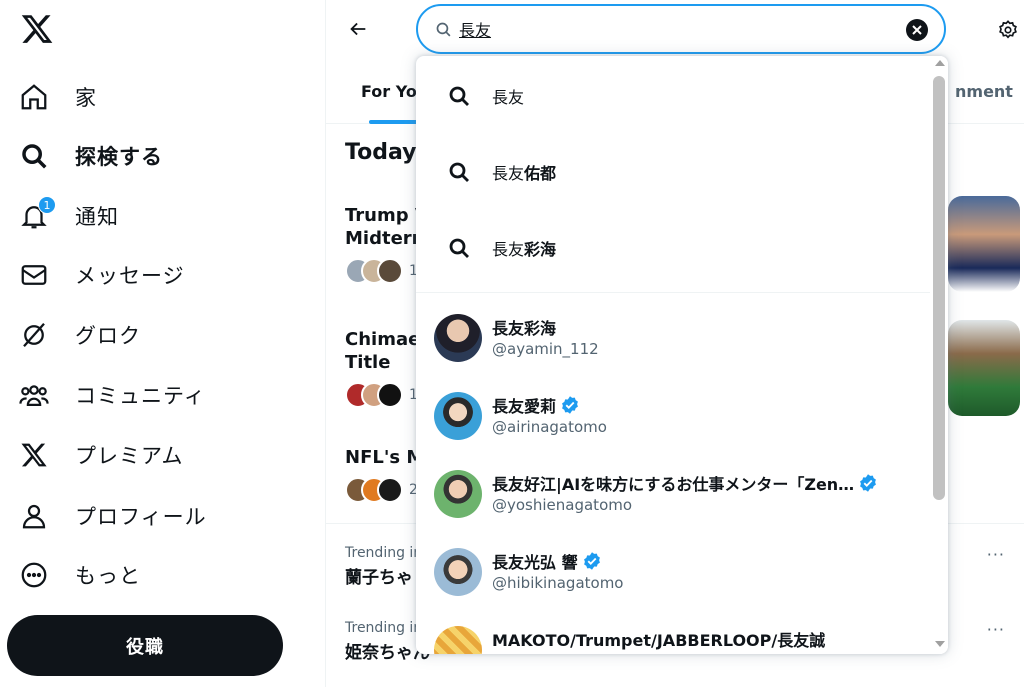 This screenshot has height=687, width=1024. I want to click on gear-icon, so click(1008, 30).